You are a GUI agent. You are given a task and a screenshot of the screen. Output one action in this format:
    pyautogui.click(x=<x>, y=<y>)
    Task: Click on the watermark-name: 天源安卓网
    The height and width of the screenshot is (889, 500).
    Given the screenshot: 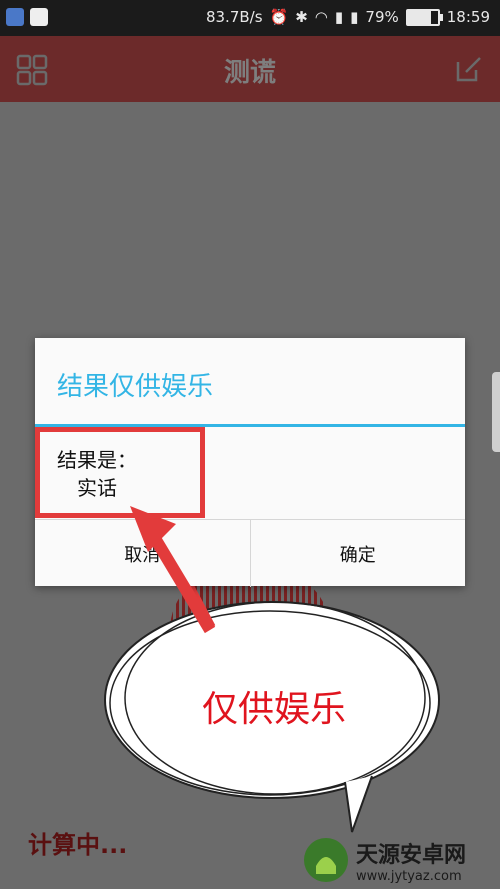 What is the action you would take?
    pyautogui.click(x=411, y=855)
    